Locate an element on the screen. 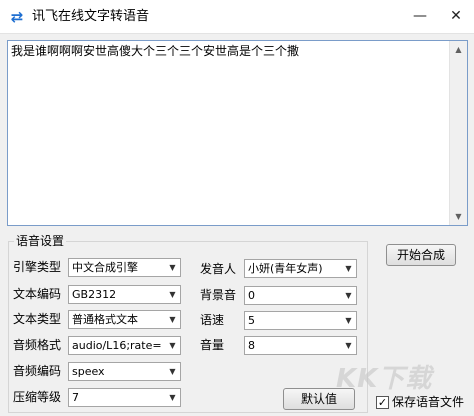 This screenshot has width=474, height=416. audio-format-select: audio/L16;rate= ▼ is located at coordinates (124, 345).